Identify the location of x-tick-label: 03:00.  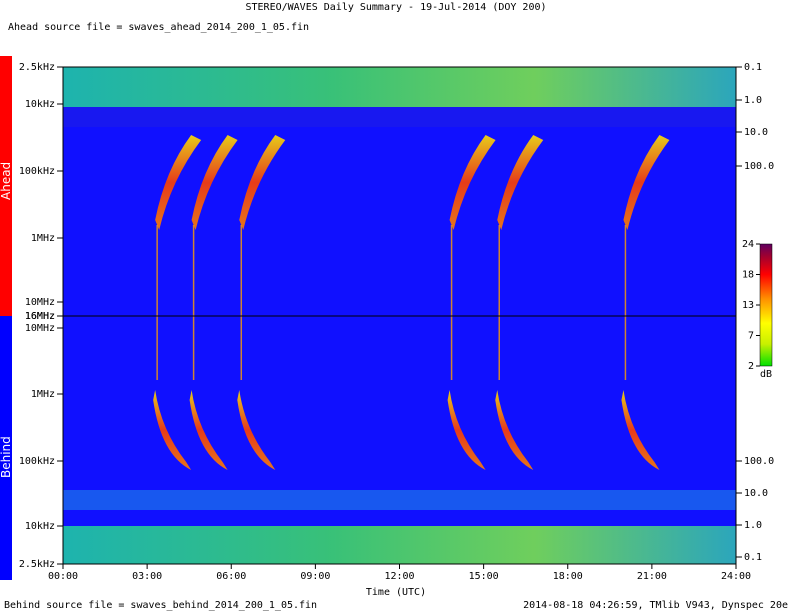
(147, 576).